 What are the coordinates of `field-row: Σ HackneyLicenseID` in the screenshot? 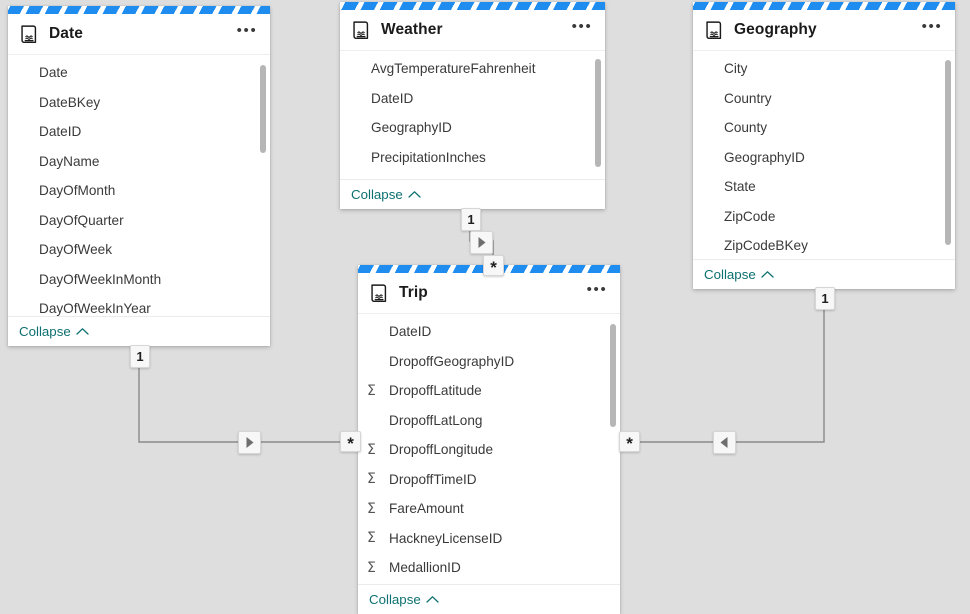 It's located at (489, 539).